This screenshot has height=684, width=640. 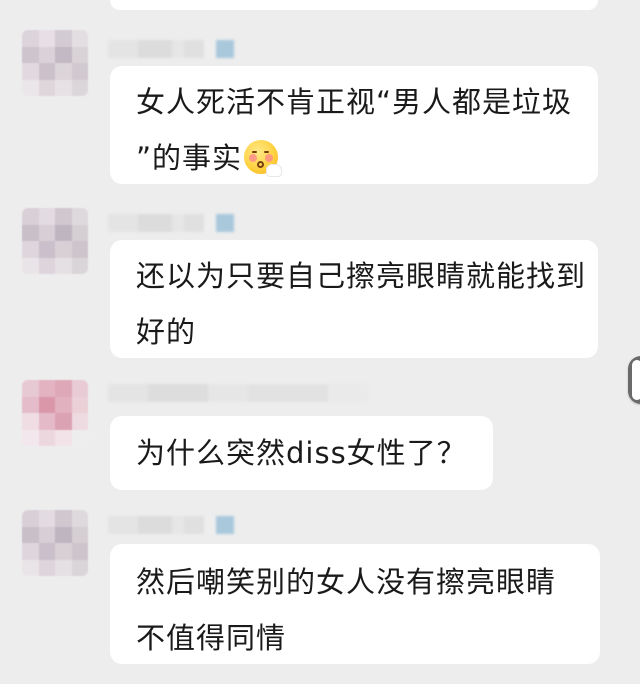 What do you see at coordinates (346, 582) in the screenshot?
I see `message-text: 然后嘲笑别的女人没有擦亮眼睛` at bounding box center [346, 582].